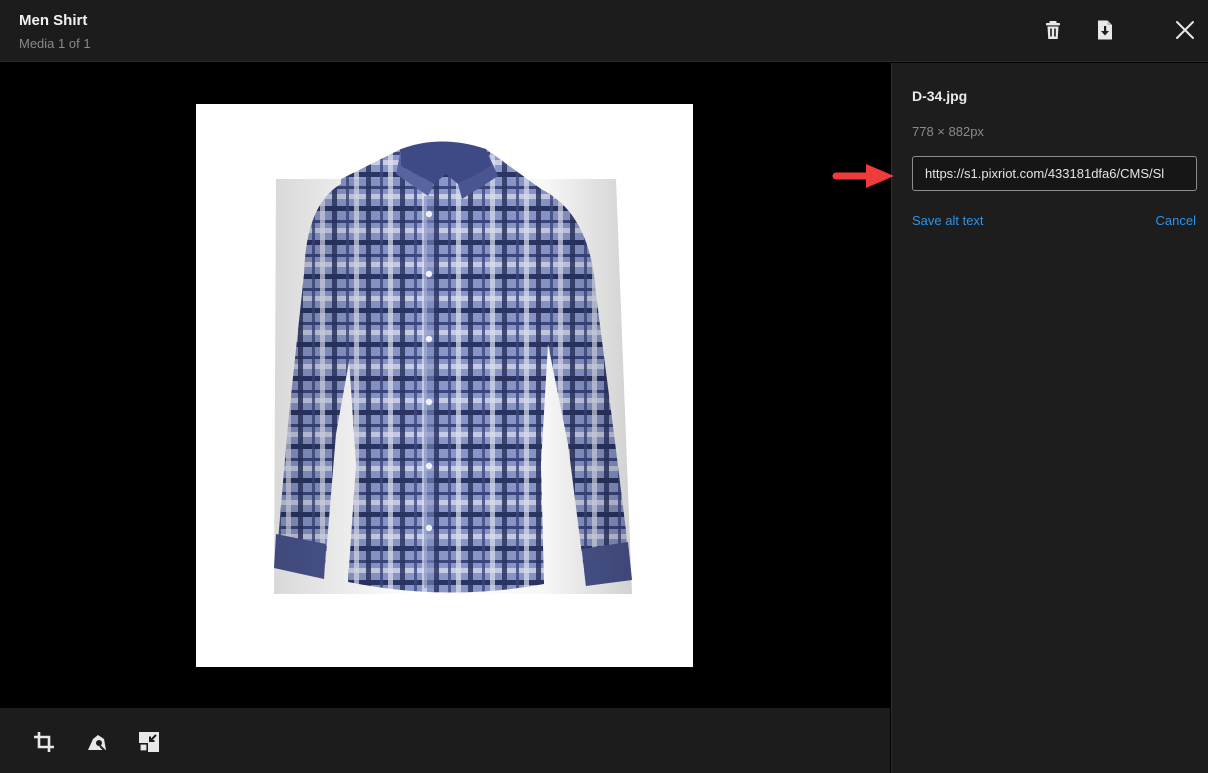  What do you see at coordinates (1053, 30) in the screenshot?
I see `trash-icon` at bounding box center [1053, 30].